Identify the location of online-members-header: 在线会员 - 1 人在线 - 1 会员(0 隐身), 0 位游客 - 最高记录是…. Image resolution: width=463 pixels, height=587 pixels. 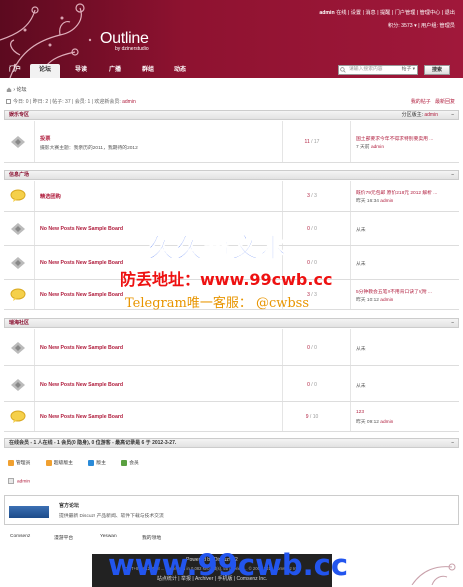
(231, 443).